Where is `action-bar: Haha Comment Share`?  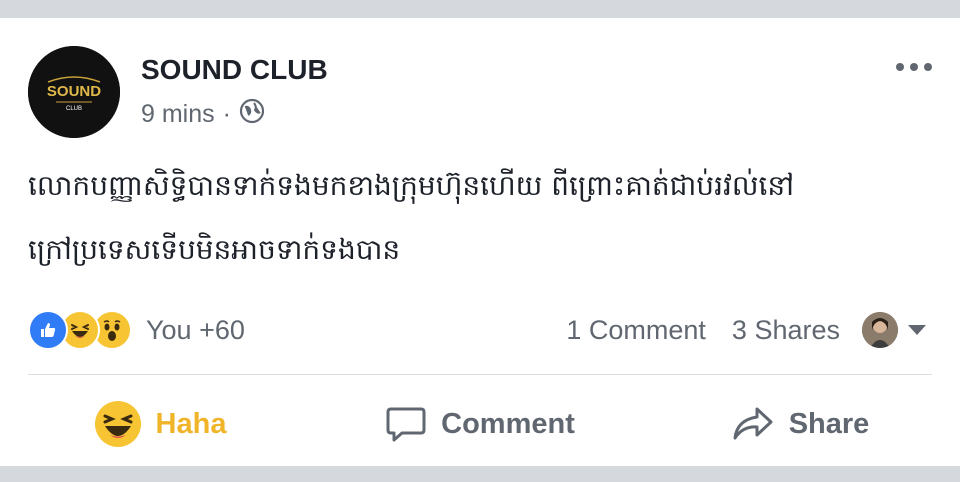
action-bar: Haha Comment Share is located at coordinates (480, 424).